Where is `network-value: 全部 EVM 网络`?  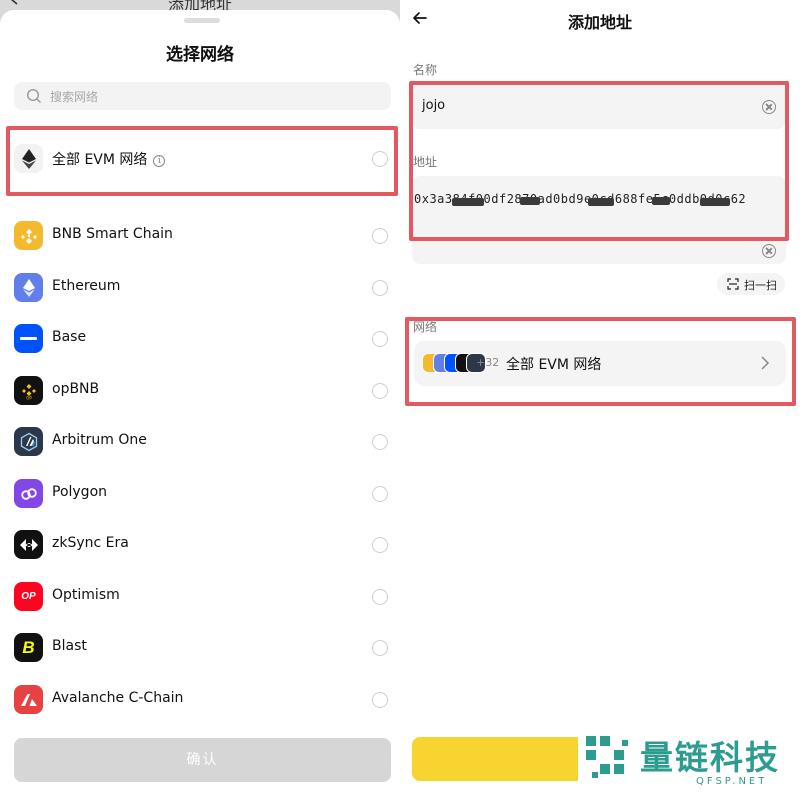 network-value: 全部 EVM 网络 is located at coordinates (554, 365).